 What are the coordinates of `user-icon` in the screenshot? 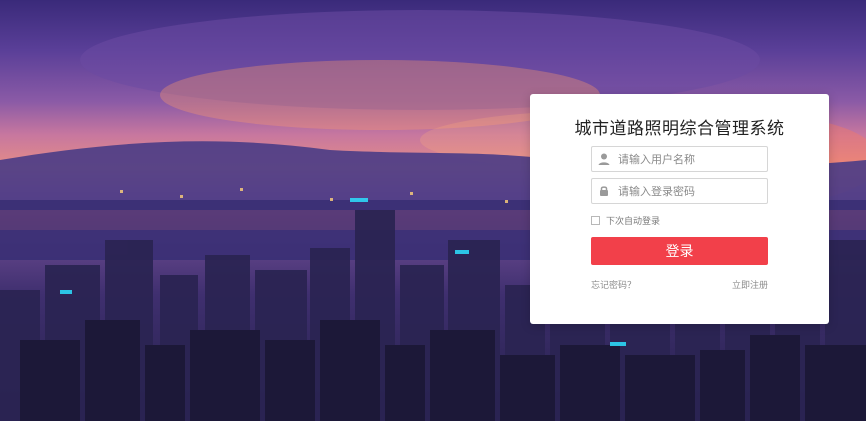 It's located at (604, 159).